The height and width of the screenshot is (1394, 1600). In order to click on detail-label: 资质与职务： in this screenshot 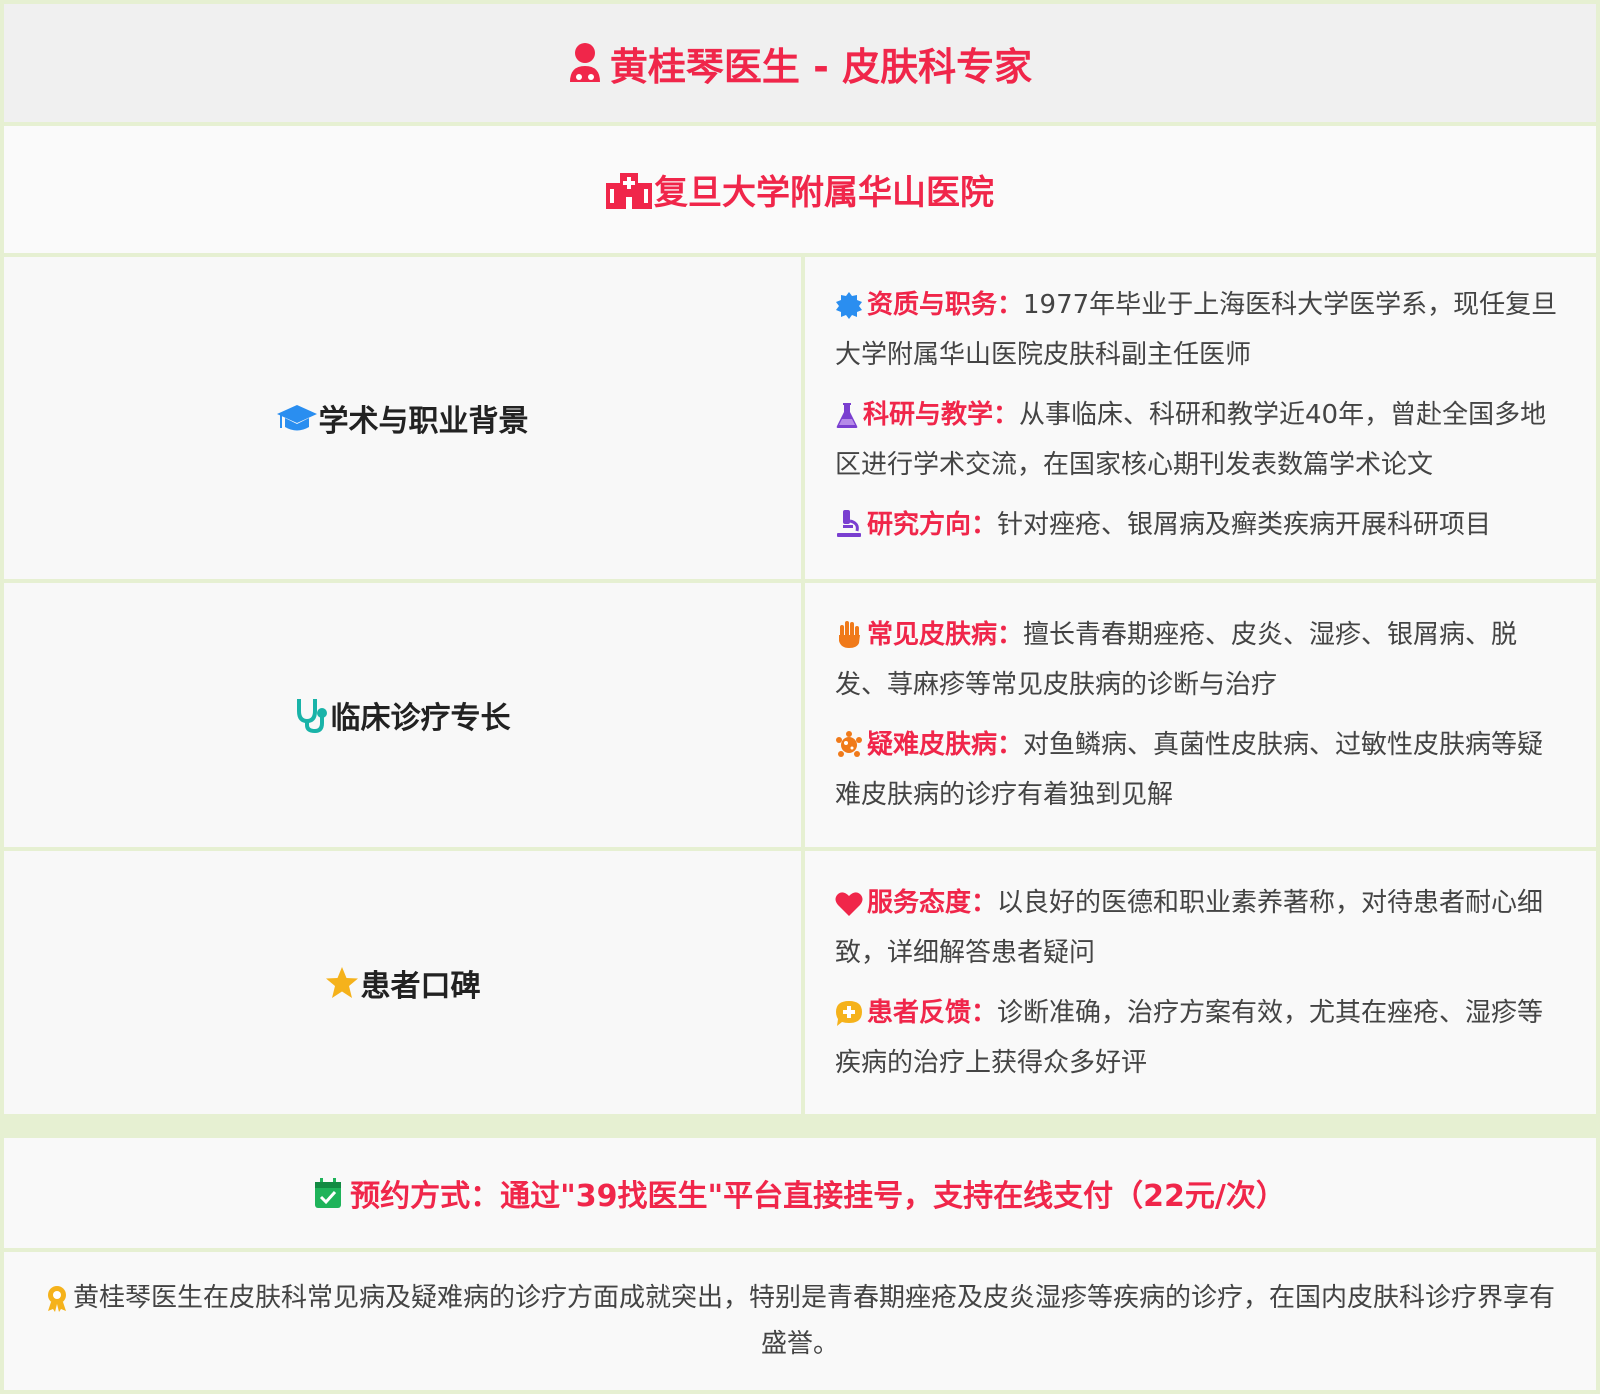, I will do `click(945, 305)`.